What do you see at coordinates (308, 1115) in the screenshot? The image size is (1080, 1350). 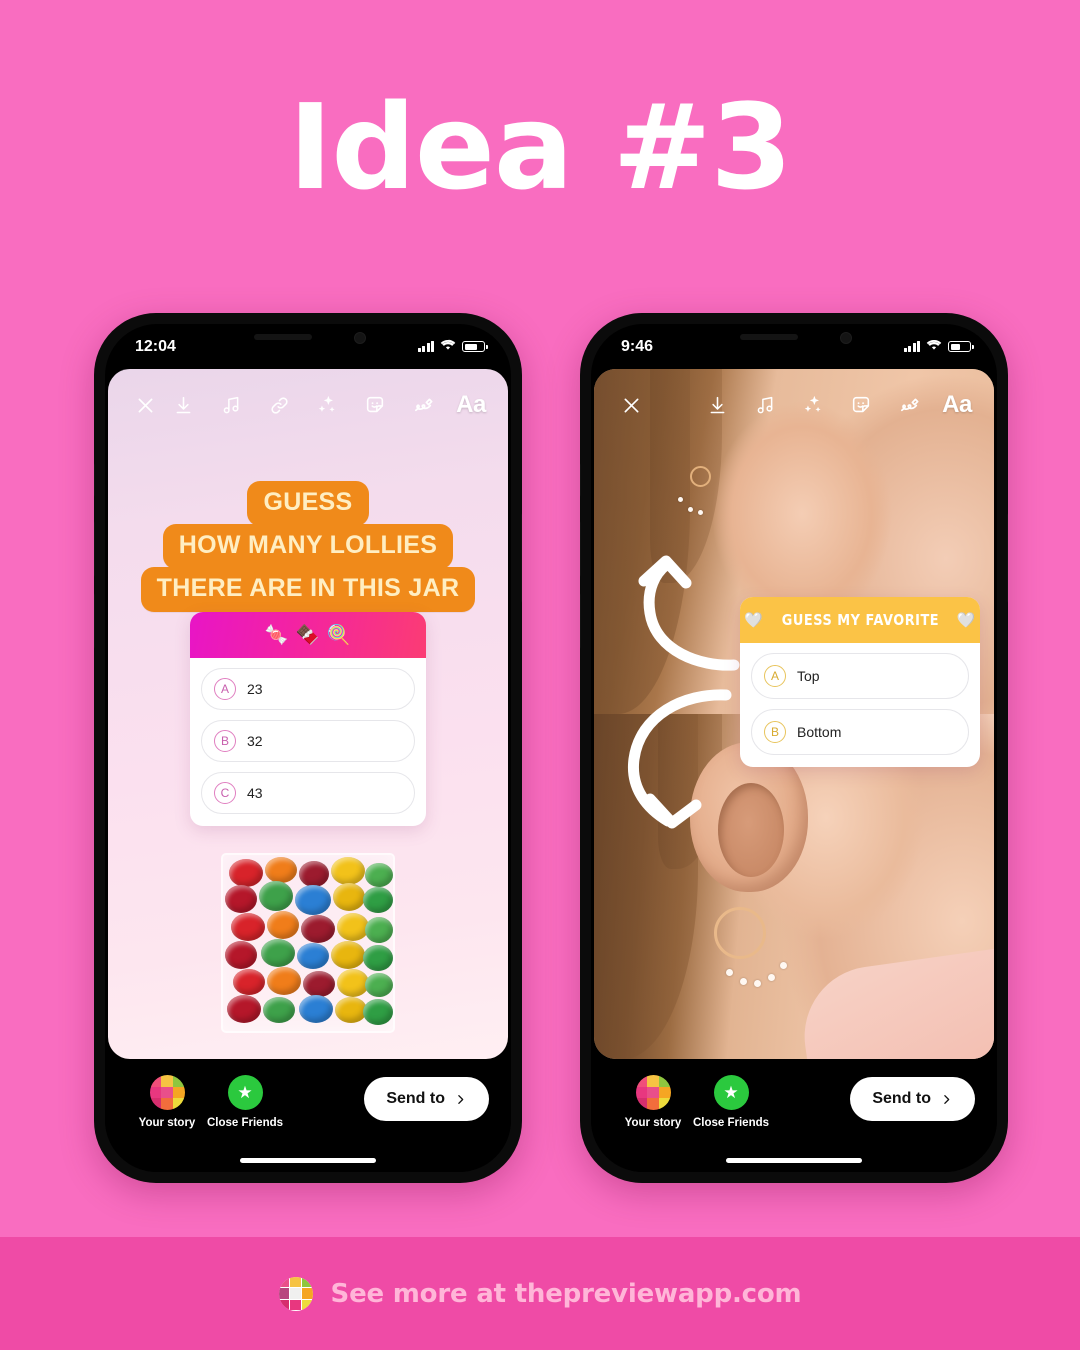 I see `story-action-bar-left: Your story ★ Close Friends Send to` at bounding box center [308, 1115].